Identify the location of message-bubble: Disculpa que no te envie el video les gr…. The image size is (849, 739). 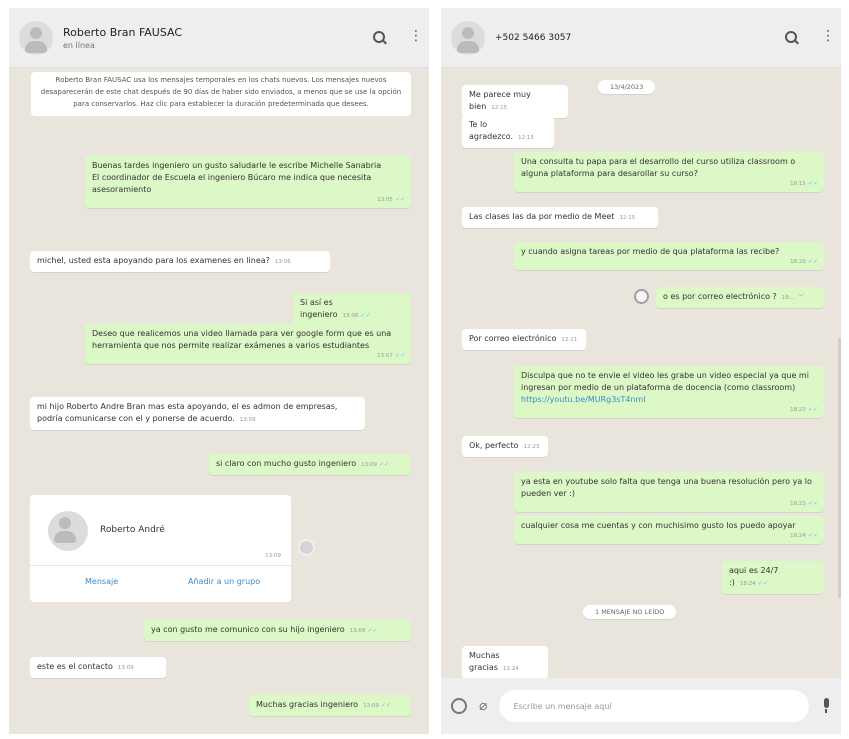
(669, 392).